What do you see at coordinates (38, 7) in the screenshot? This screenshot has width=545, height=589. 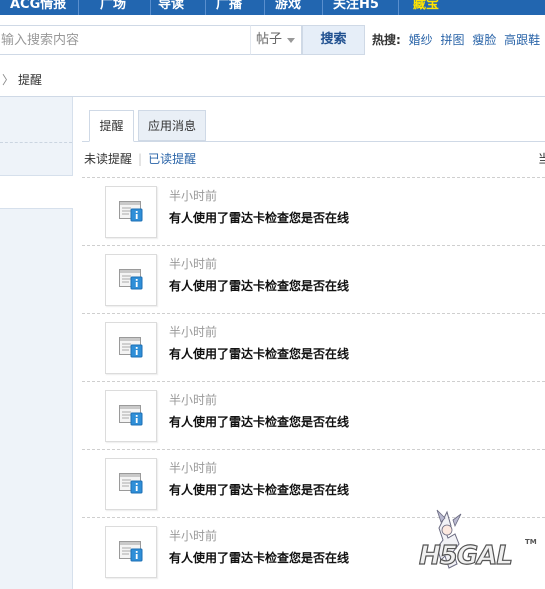 I see `nav-item-acg: ACG情报` at bounding box center [38, 7].